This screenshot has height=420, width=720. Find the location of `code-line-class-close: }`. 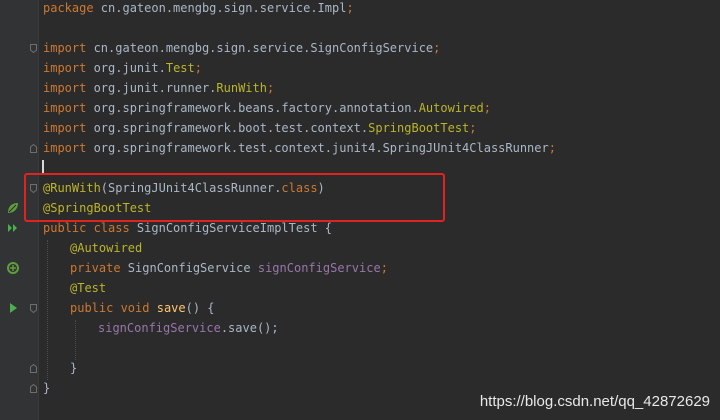

code-line-class-close: } is located at coordinates (47, 388).